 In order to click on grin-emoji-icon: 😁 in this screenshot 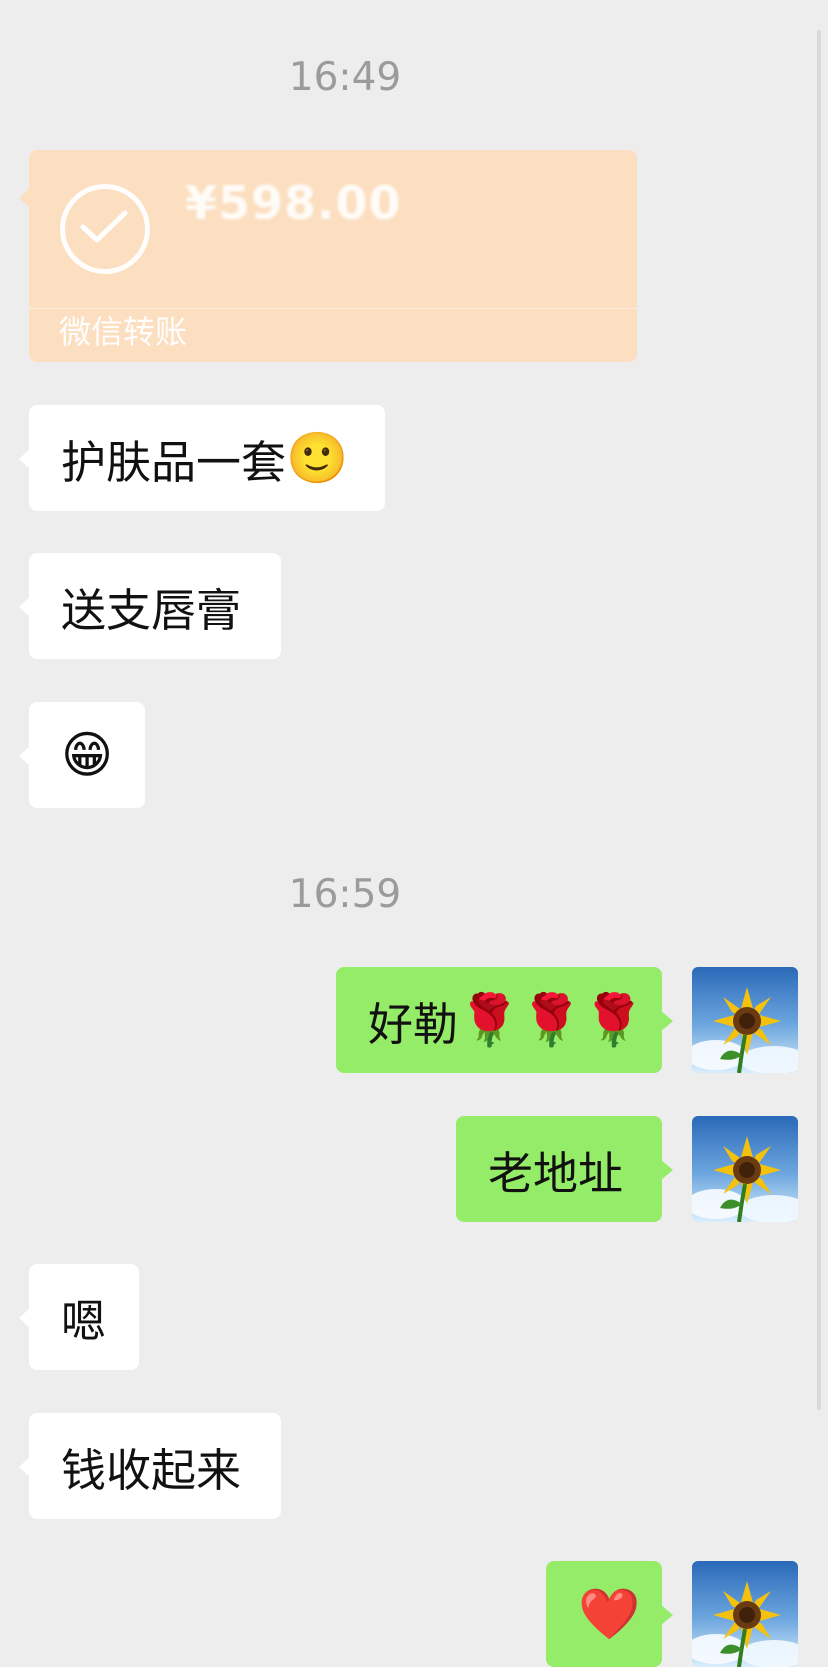, I will do `click(87, 755)`.